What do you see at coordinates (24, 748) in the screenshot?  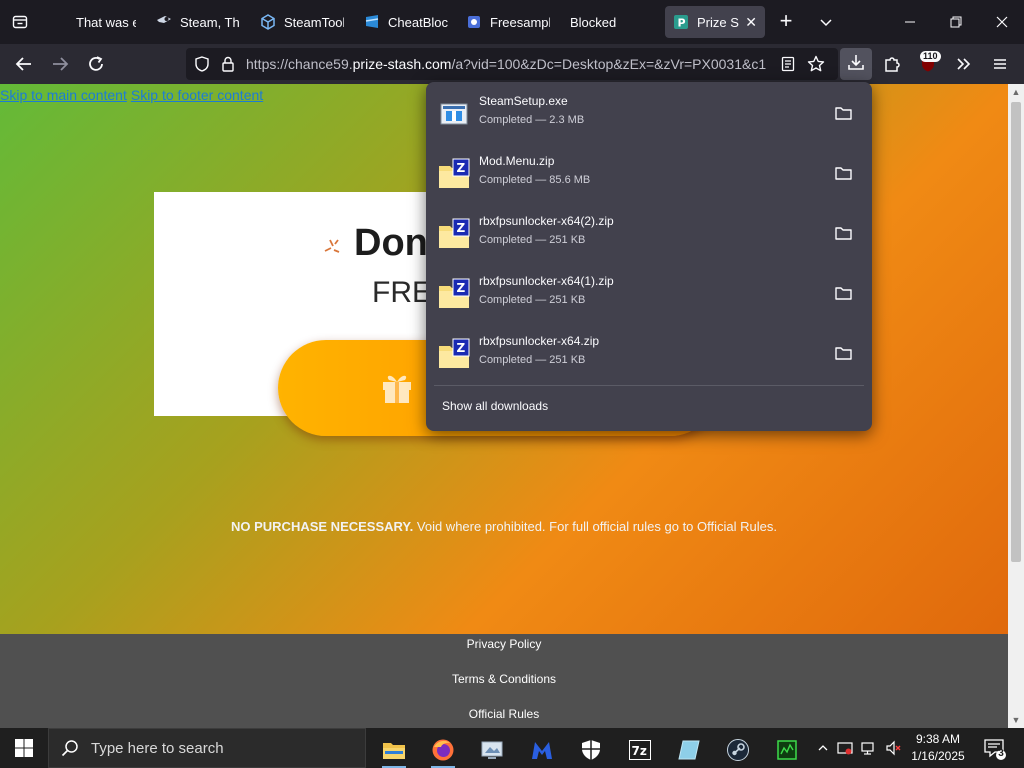 I see `windows-start-icon` at bounding box center [24, 748].